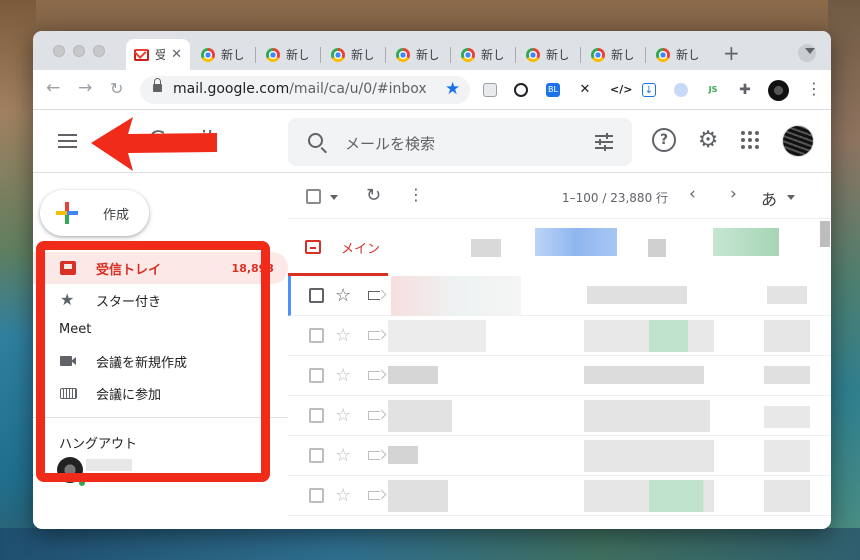 The image size is (860, 560). I want to click on chevron-right-icon: ›, so click(733, 194).